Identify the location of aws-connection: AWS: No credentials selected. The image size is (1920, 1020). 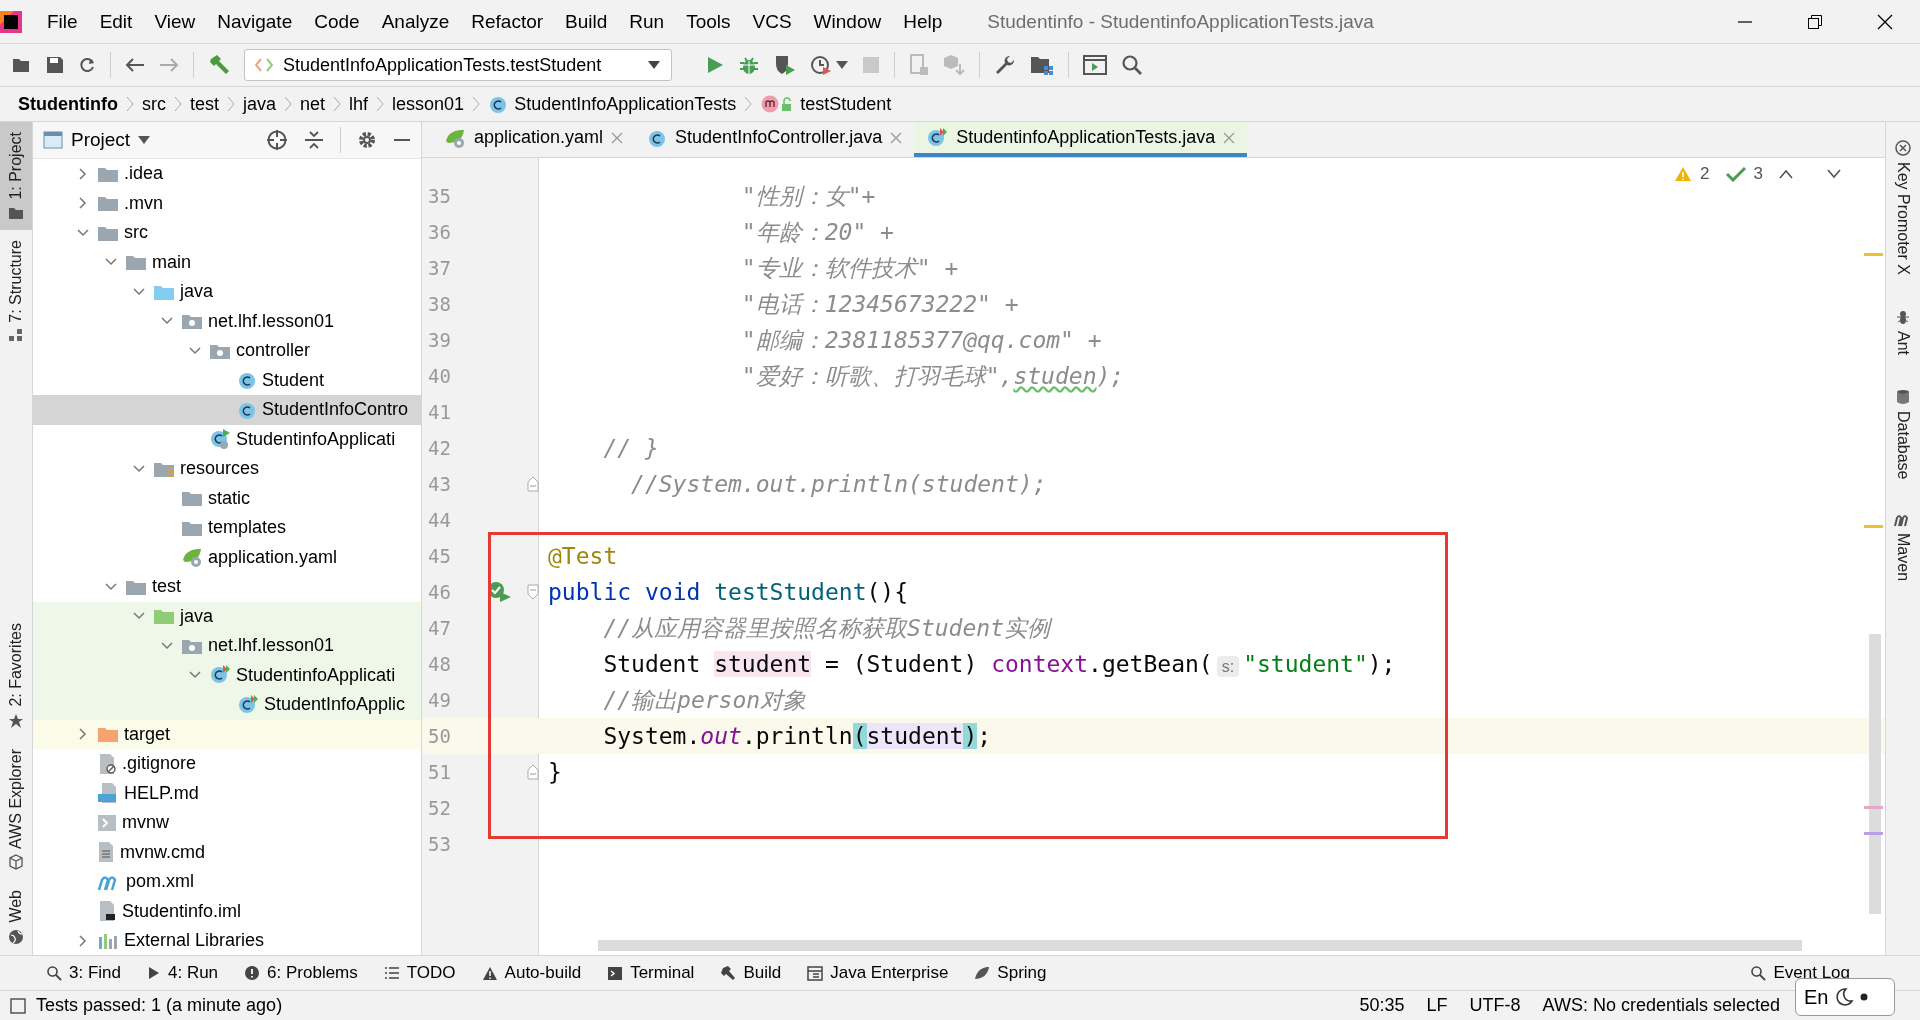
(1661, 1005).